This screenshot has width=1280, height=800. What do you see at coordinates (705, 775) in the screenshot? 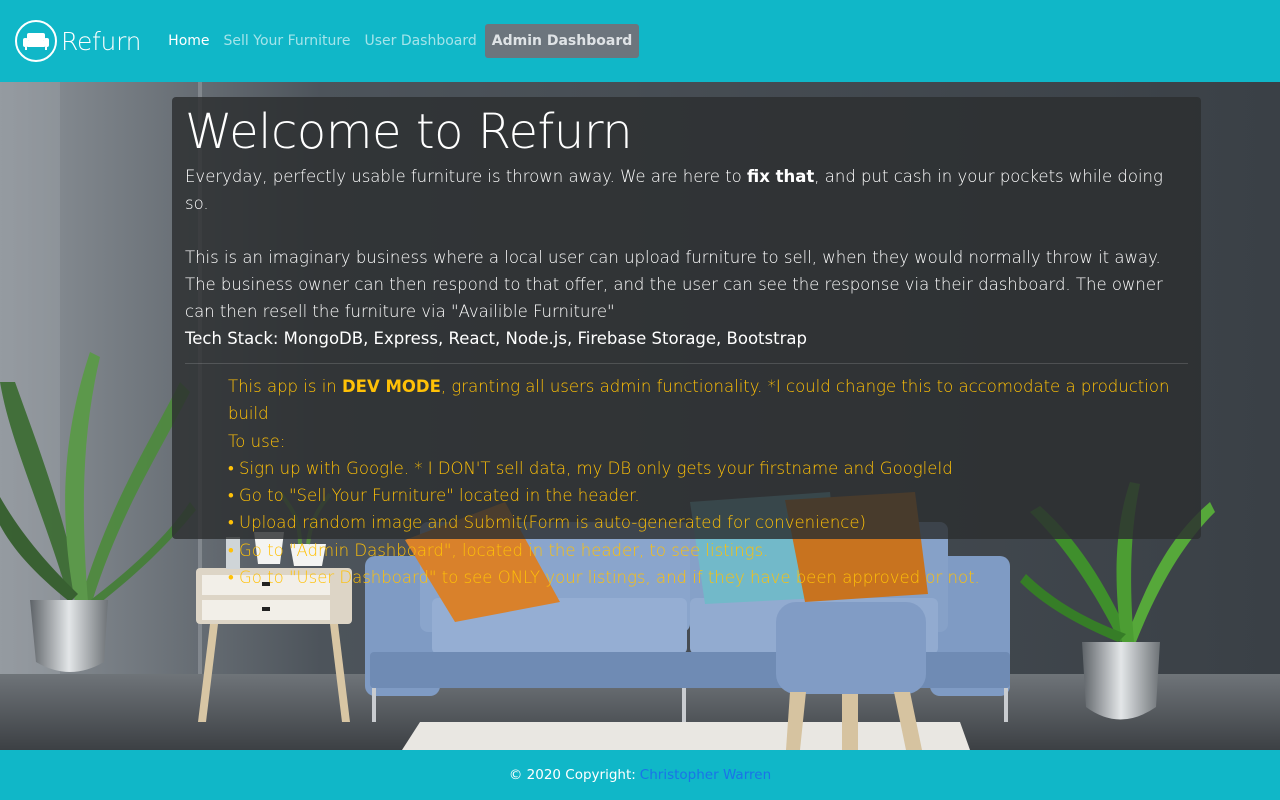
I see `author-link: Christopher Warren` at bounding box center [705, 775].